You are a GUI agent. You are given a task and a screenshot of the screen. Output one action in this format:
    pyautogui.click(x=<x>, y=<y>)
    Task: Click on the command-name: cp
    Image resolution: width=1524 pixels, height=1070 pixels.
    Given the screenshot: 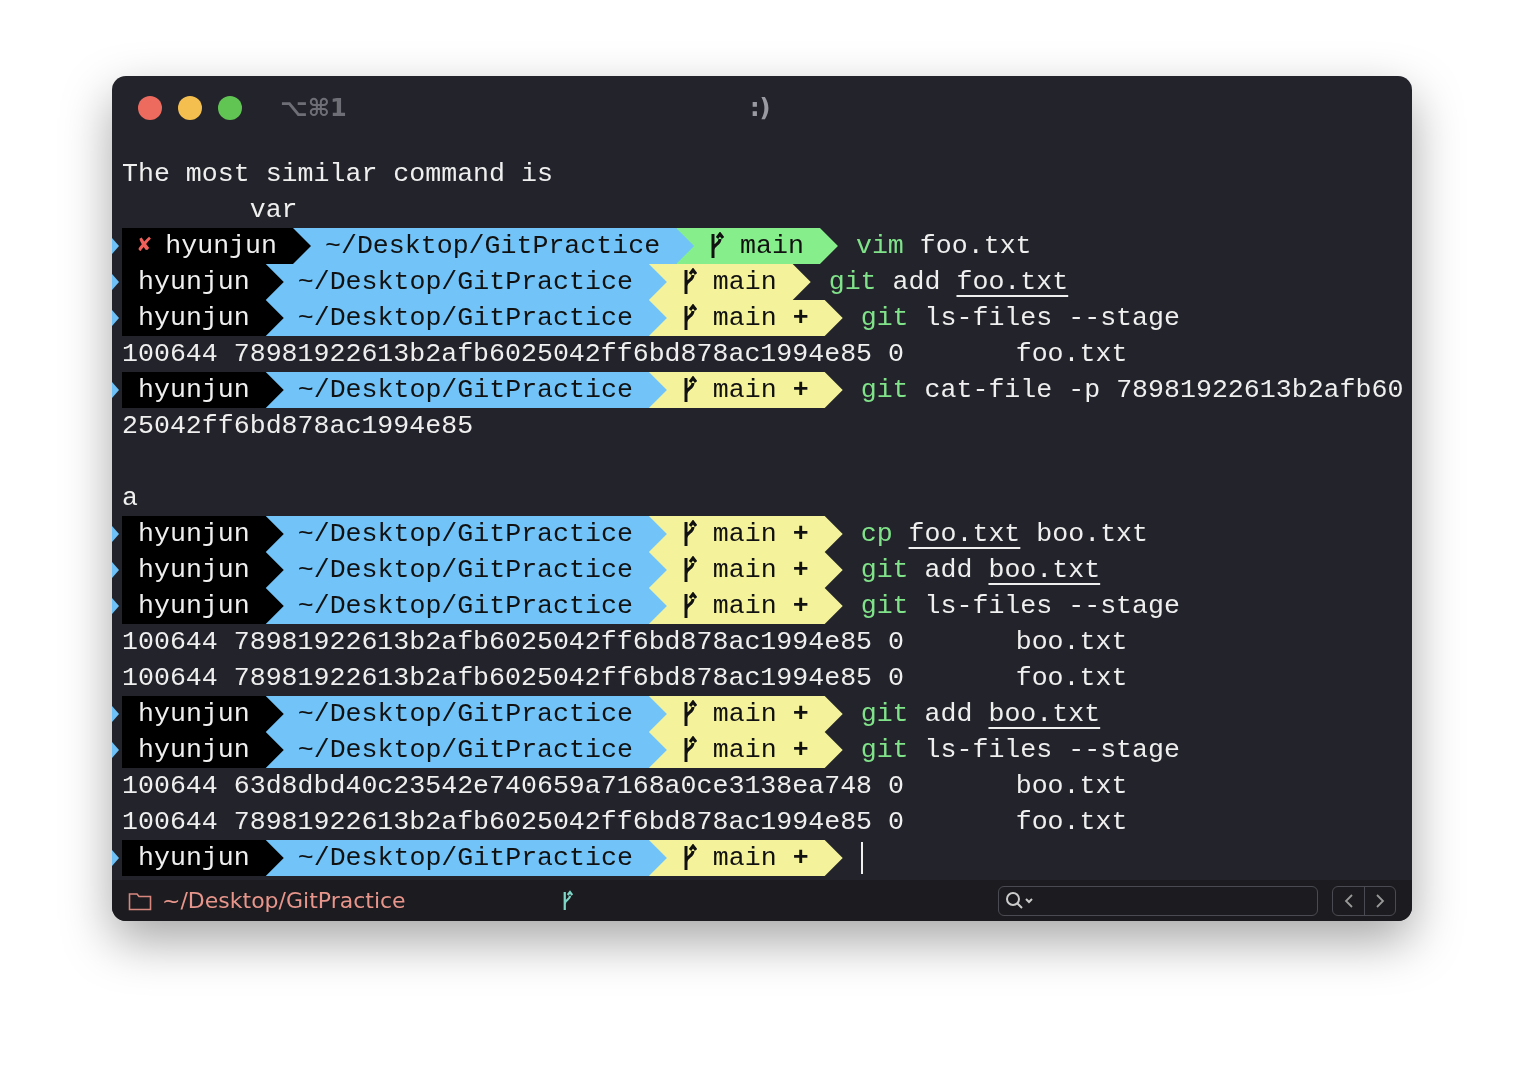 What is the action you would take?
    pyautogui.click(x=876, y=534)
    